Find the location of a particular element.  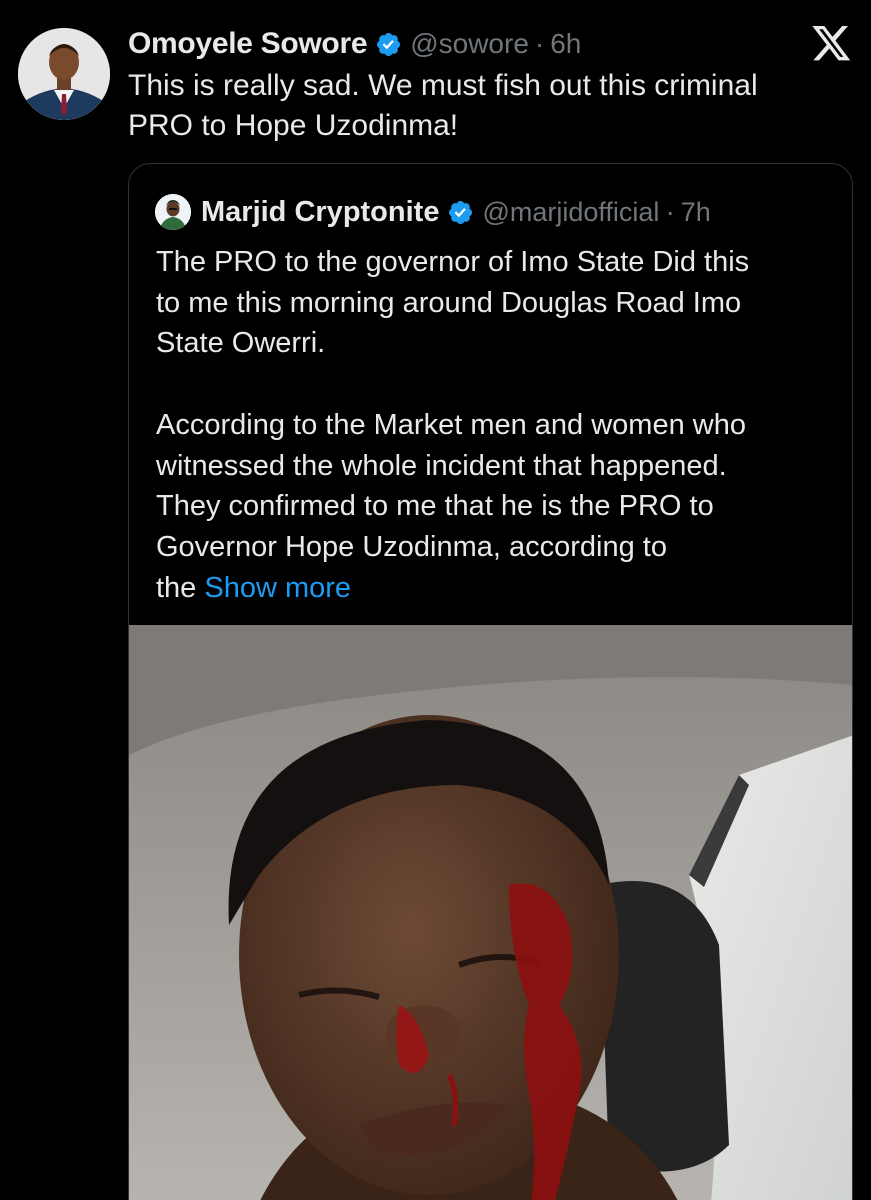

quoted-author-handle: @marjidofficial is located at coordinates (570, 212).